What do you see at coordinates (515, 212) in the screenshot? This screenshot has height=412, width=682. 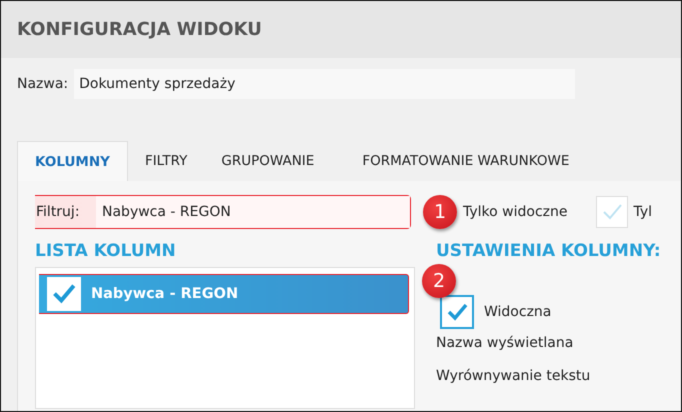 I see `option-label: Tylko widoczne` at bounding box center [515, 212].